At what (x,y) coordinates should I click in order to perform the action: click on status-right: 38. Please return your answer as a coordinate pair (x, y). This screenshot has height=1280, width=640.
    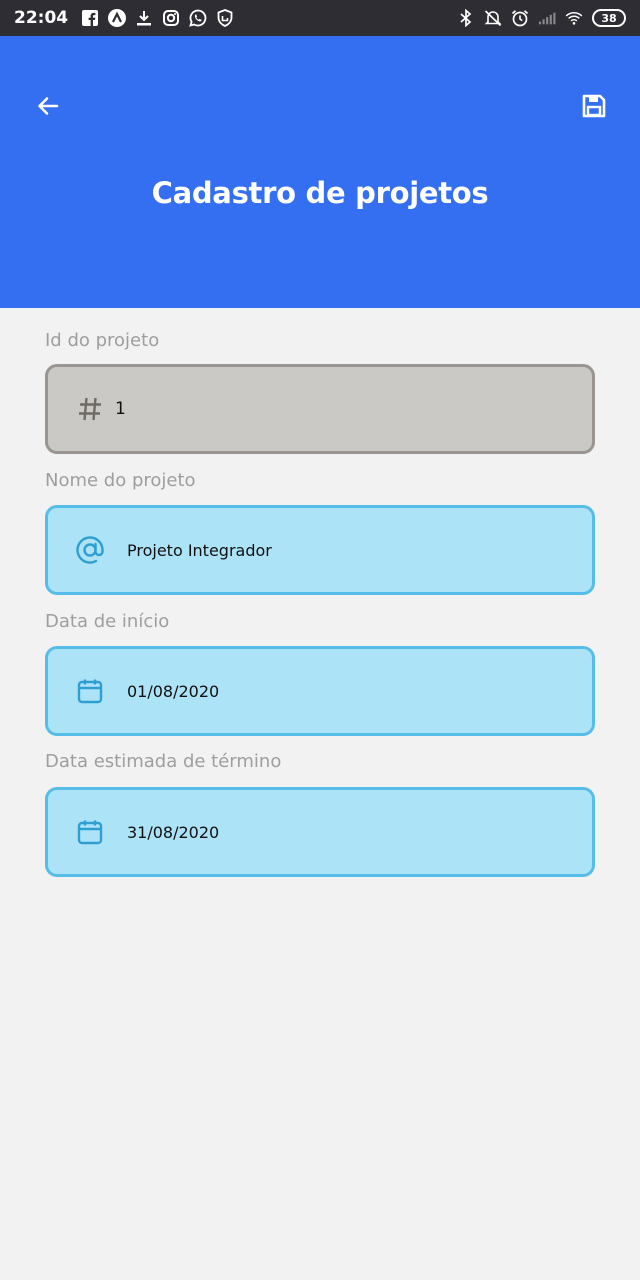
    Looking at the image, I should click on (541, 18).